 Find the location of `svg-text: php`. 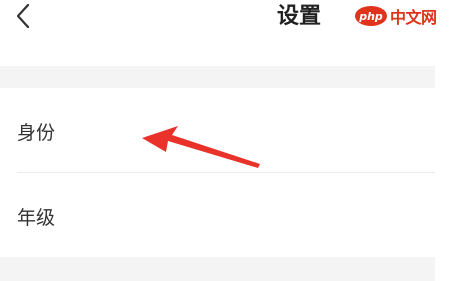

svg-text: php is located at coordinates (370, 16).